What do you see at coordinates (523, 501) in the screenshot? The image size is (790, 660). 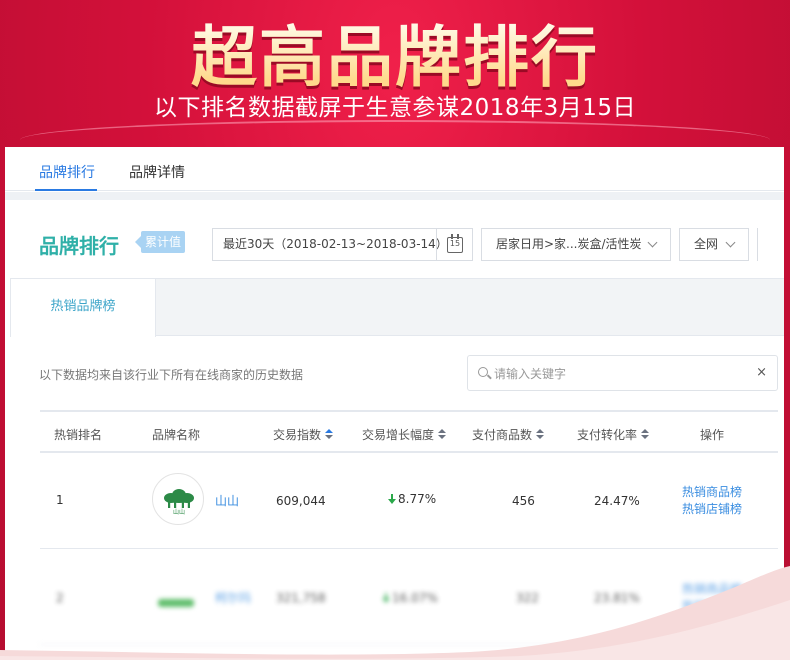 I see `items-paid-cell: 456` at bounding box center [523, 501].